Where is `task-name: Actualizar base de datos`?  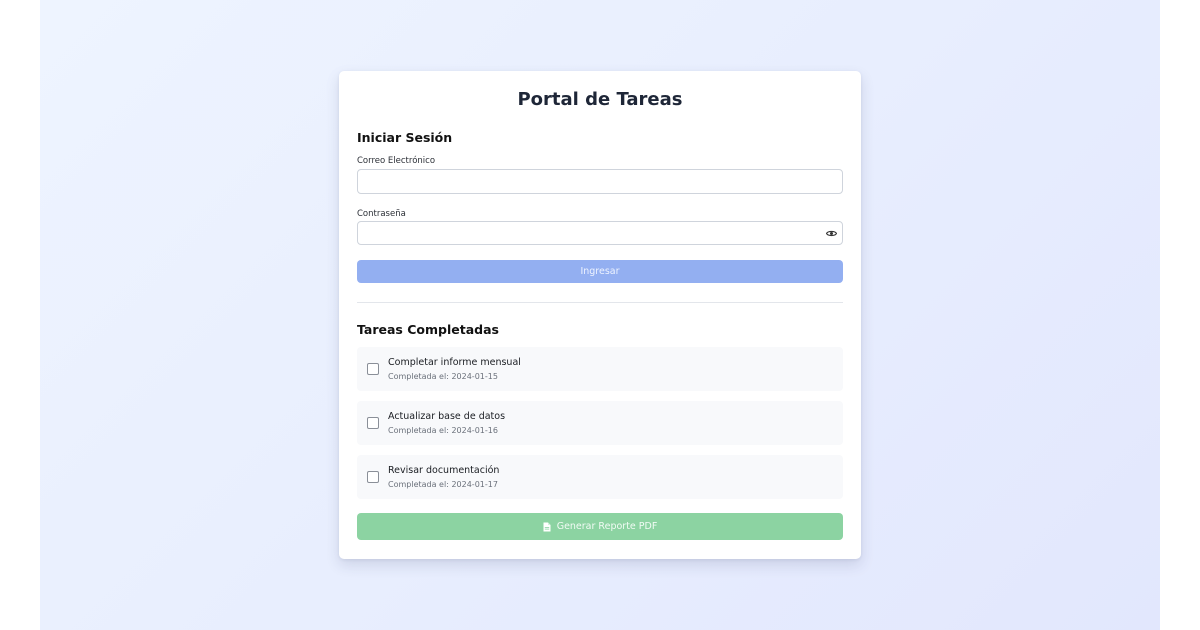
task-name: Actualizar base de datos is located at coordinates (447, 416).